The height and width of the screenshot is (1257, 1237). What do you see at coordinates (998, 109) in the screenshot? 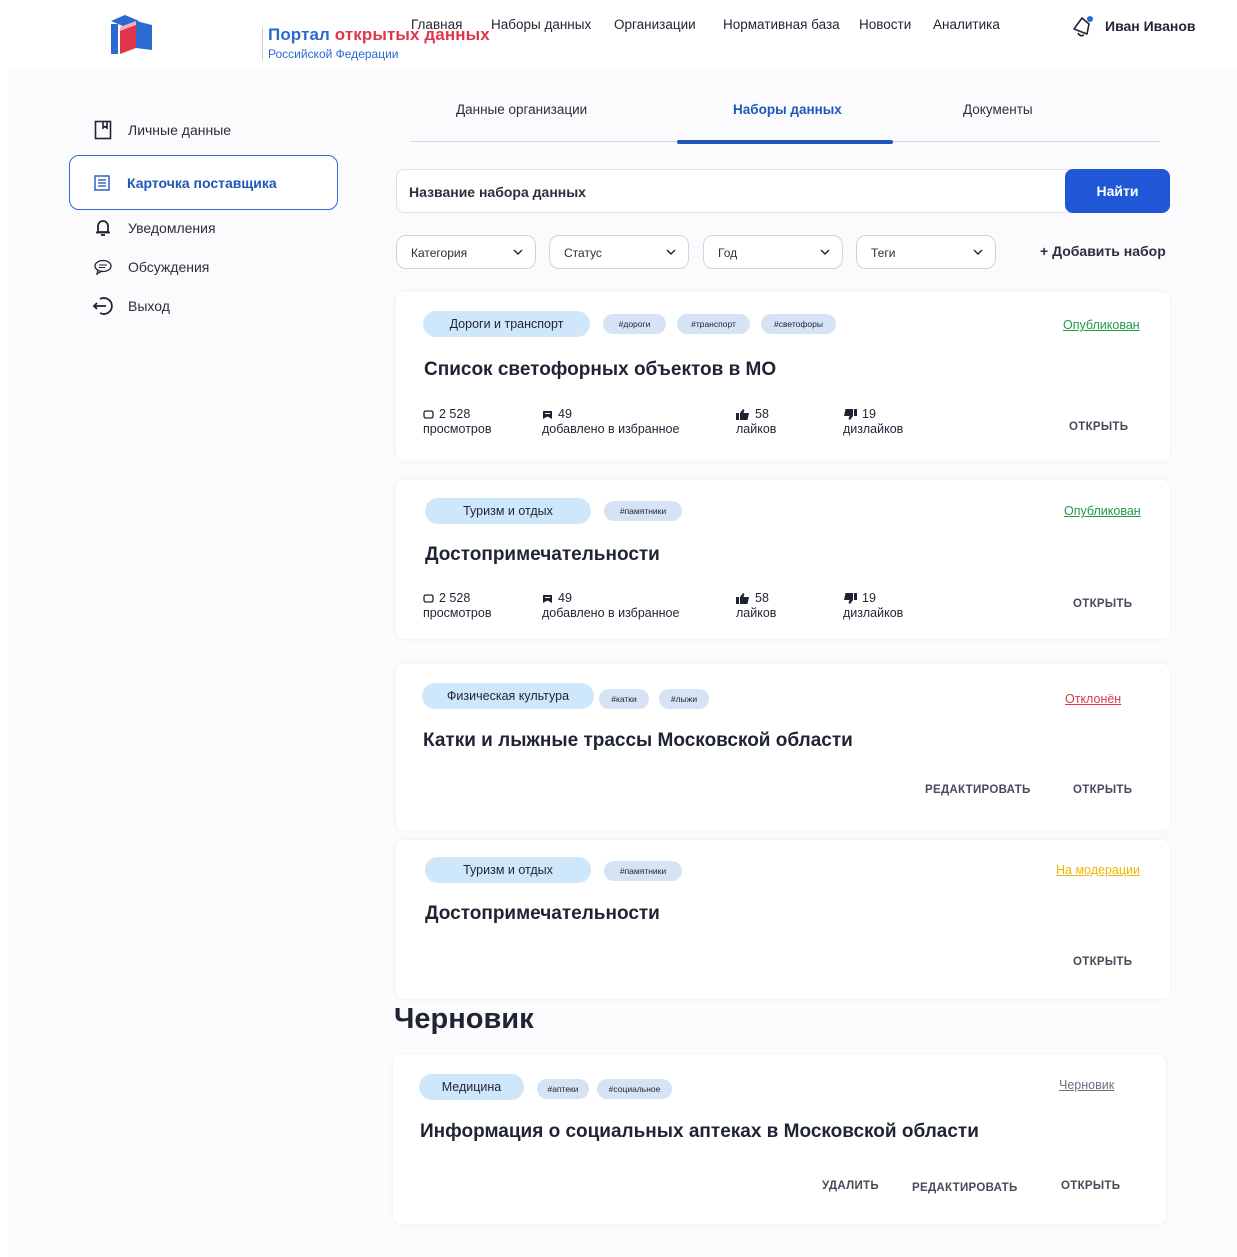
I see `tab-documents: Документы` at bounding box center [998, 109].